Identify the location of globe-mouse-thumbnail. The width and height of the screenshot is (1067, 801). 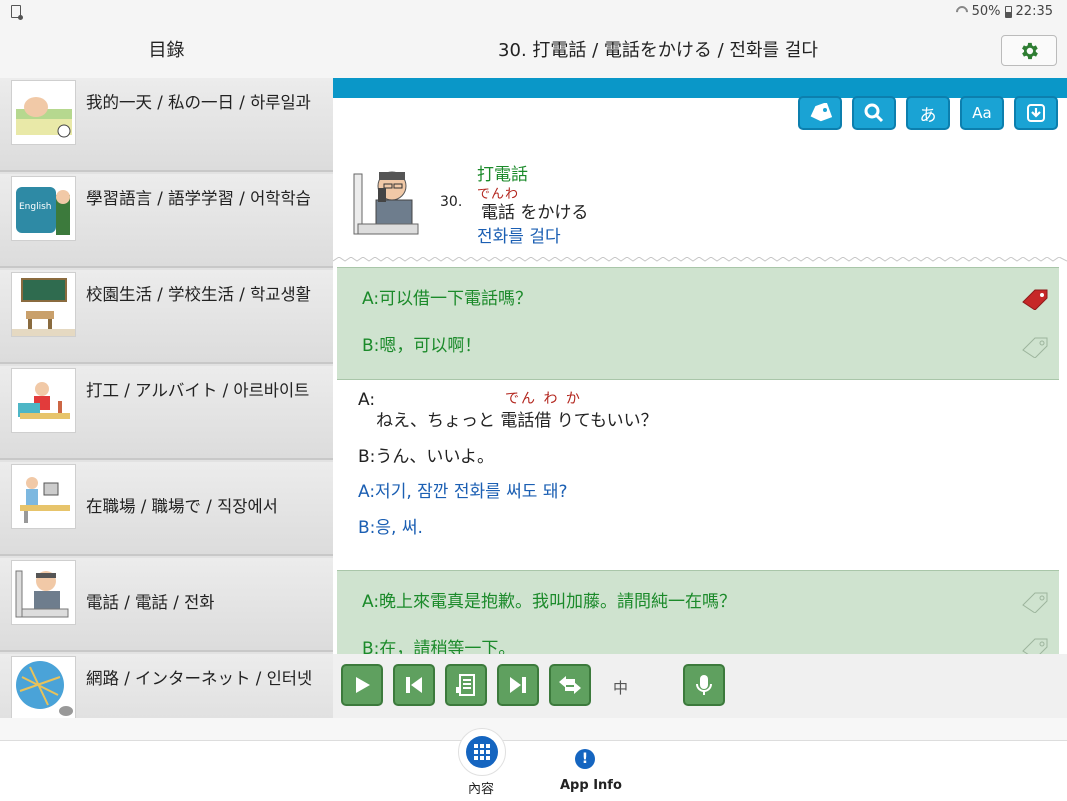
(43, 687).